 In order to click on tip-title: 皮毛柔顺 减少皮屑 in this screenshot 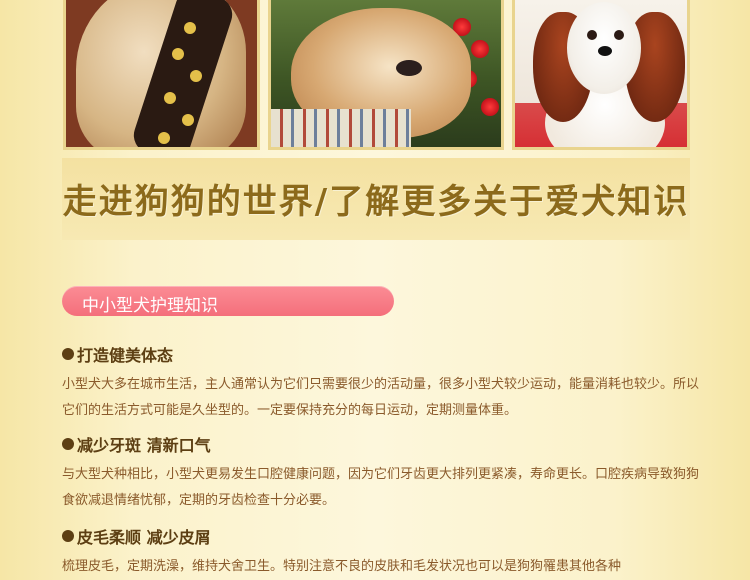, I will do `click(382, 536)`.